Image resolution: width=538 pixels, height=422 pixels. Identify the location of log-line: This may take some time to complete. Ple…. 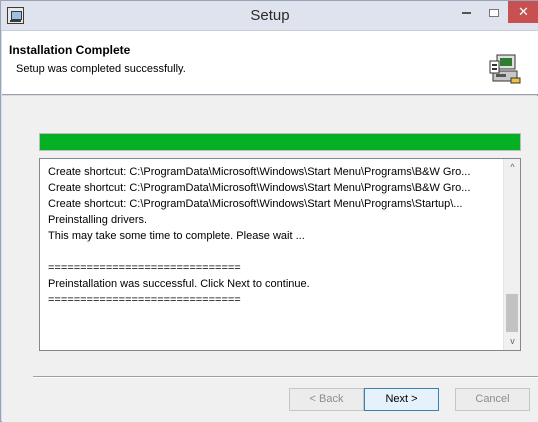
(176, 236).